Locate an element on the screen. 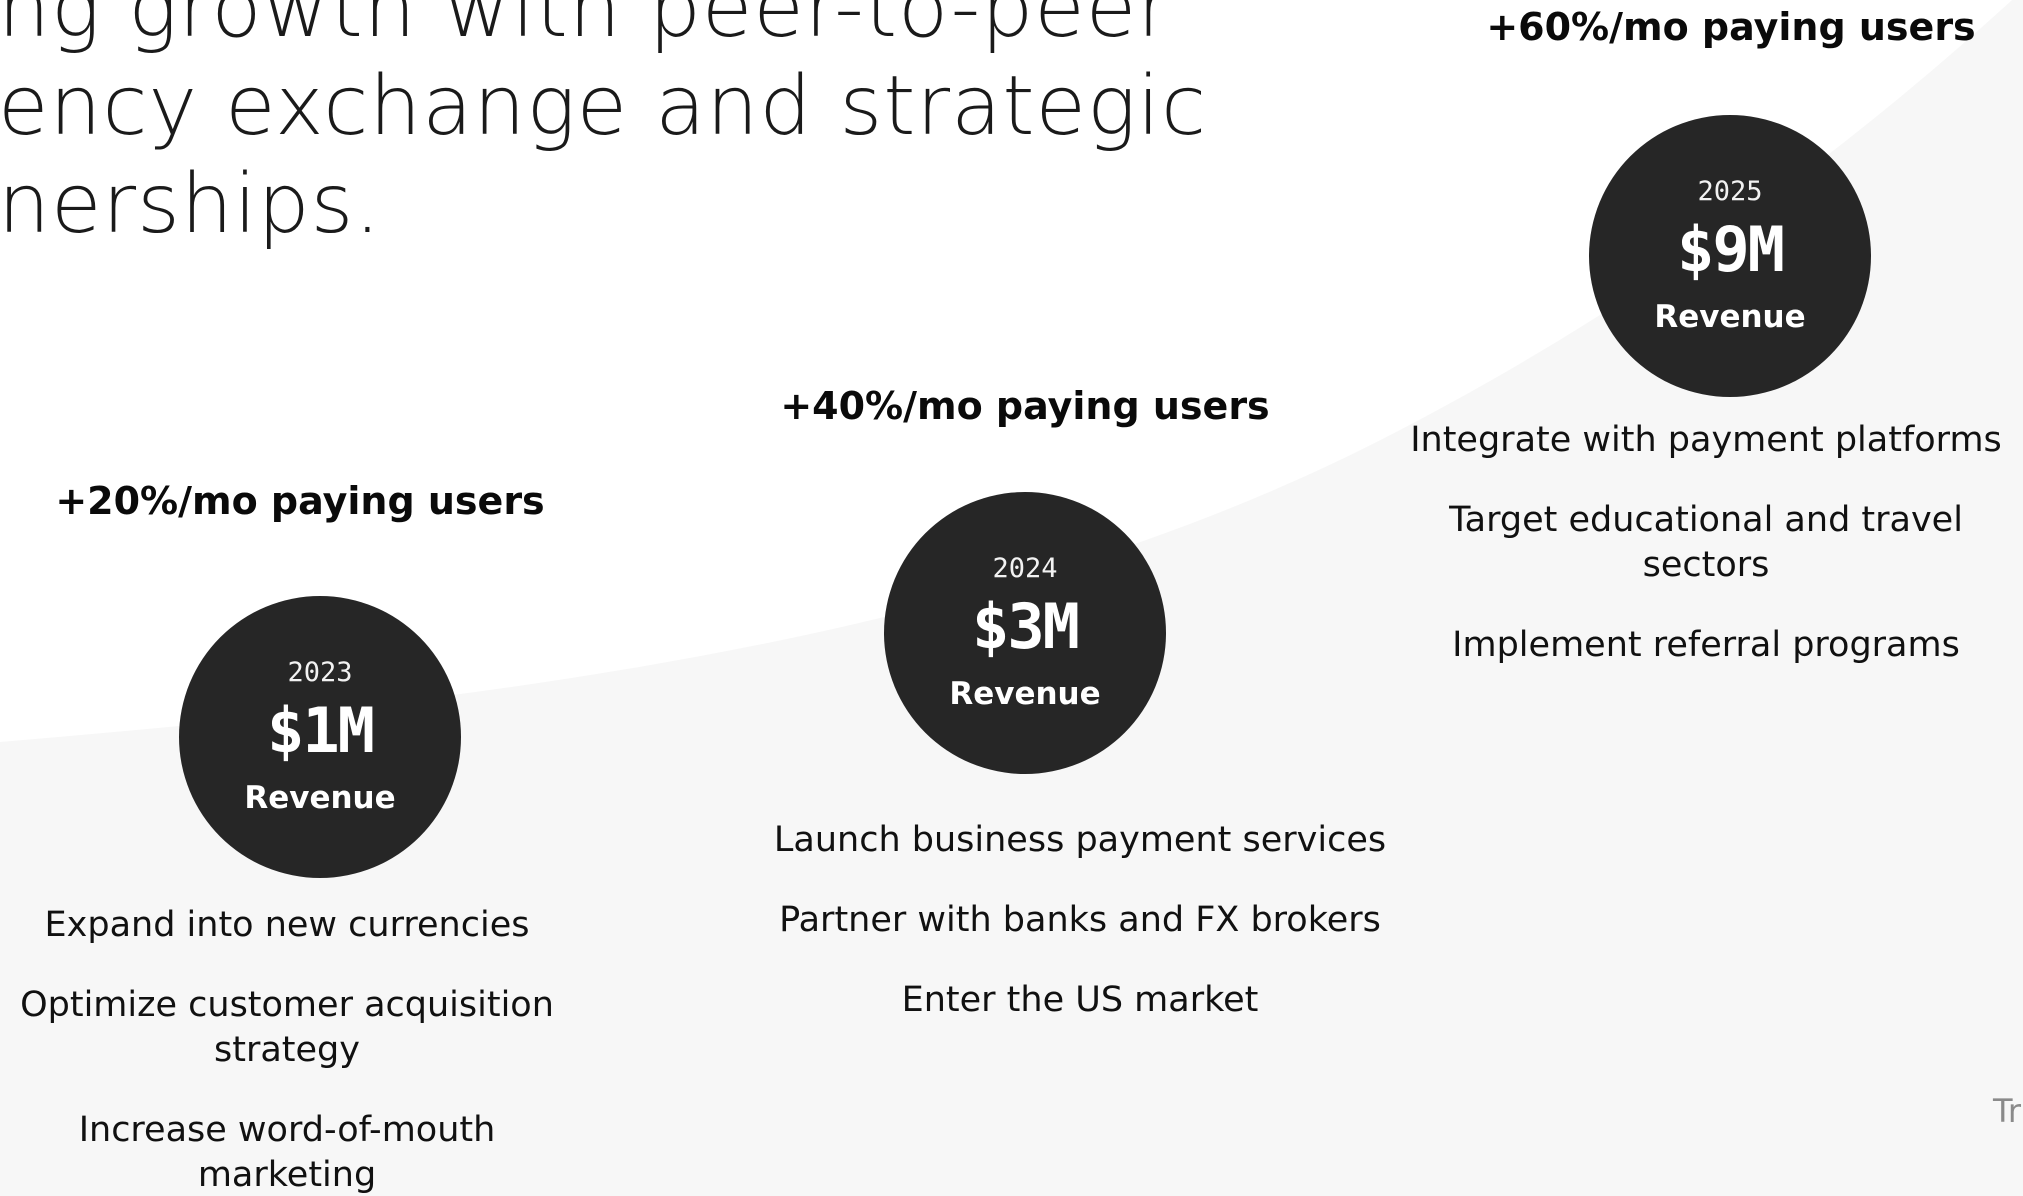 Image resolution: width=2023 pixels, height=1196 pixels. list-item: Optimize customer acquisition strategy is located at coordinates (287, 1027).